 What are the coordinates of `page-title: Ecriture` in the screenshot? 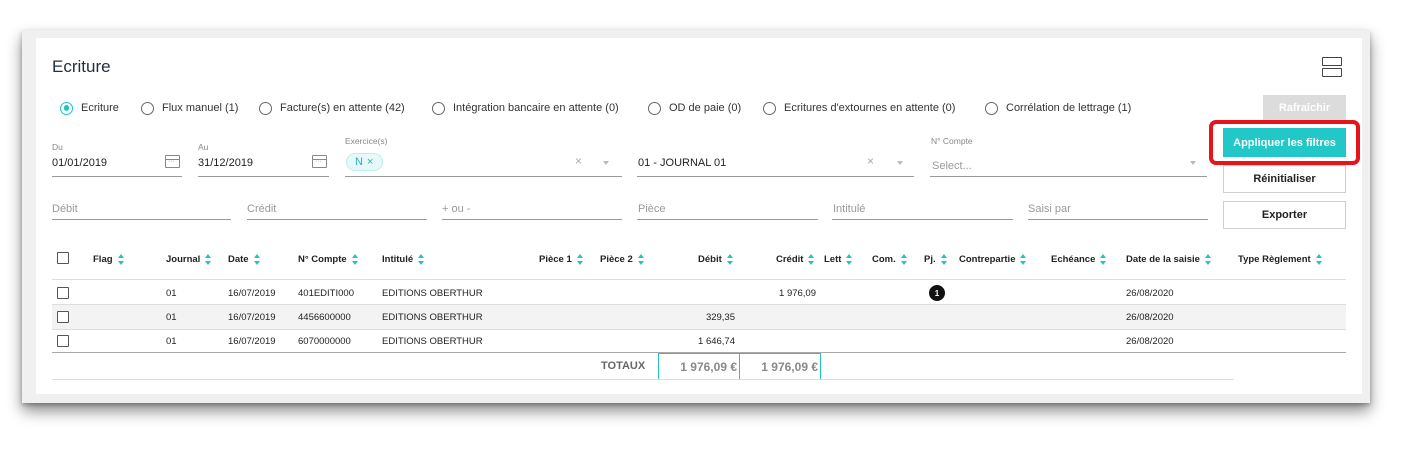 It's located at (81, 66).